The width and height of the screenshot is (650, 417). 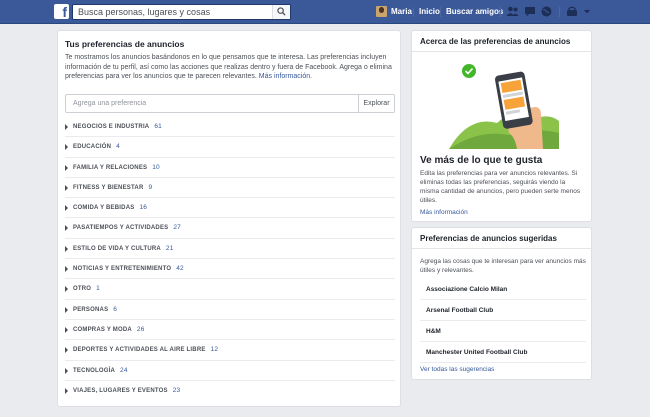 I want to click on category-row: EDUCACIÓN 4, so click(x=230, y=147).